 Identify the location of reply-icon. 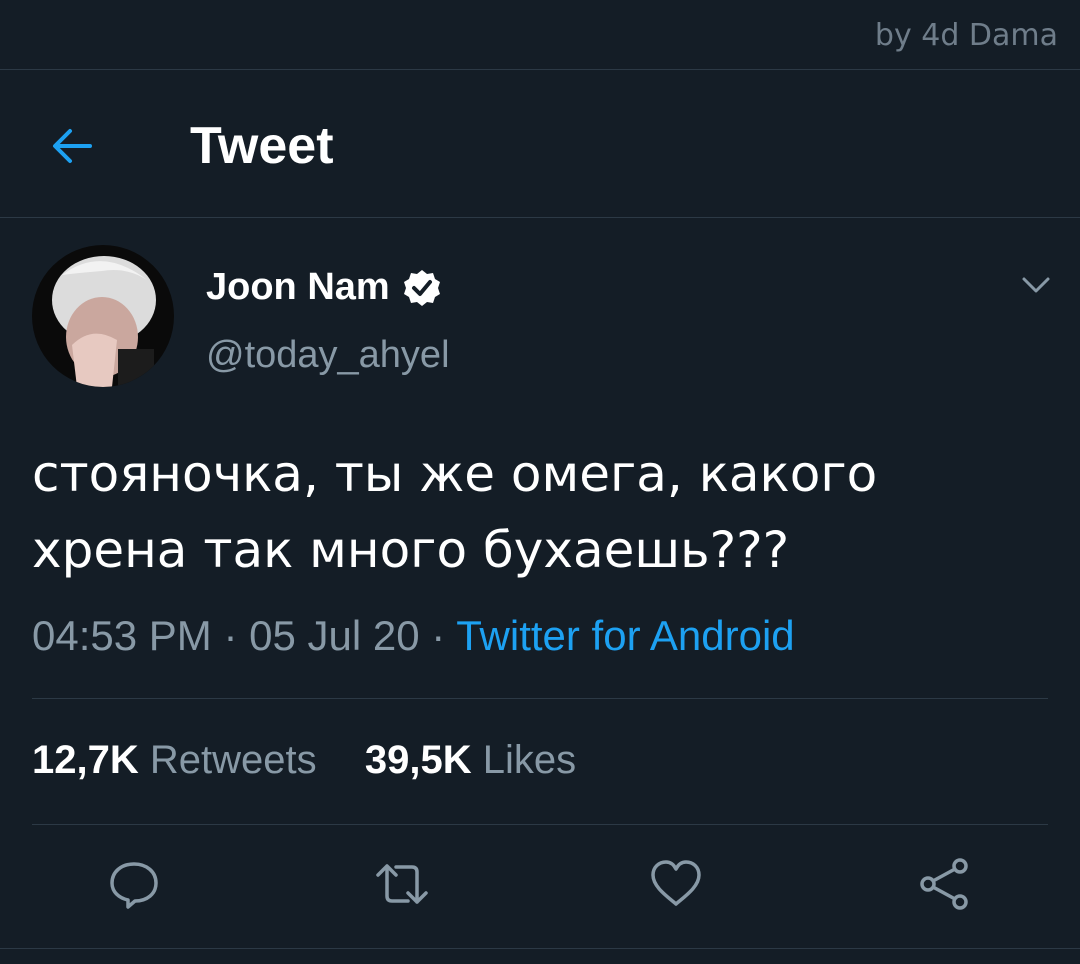
(134, 885).